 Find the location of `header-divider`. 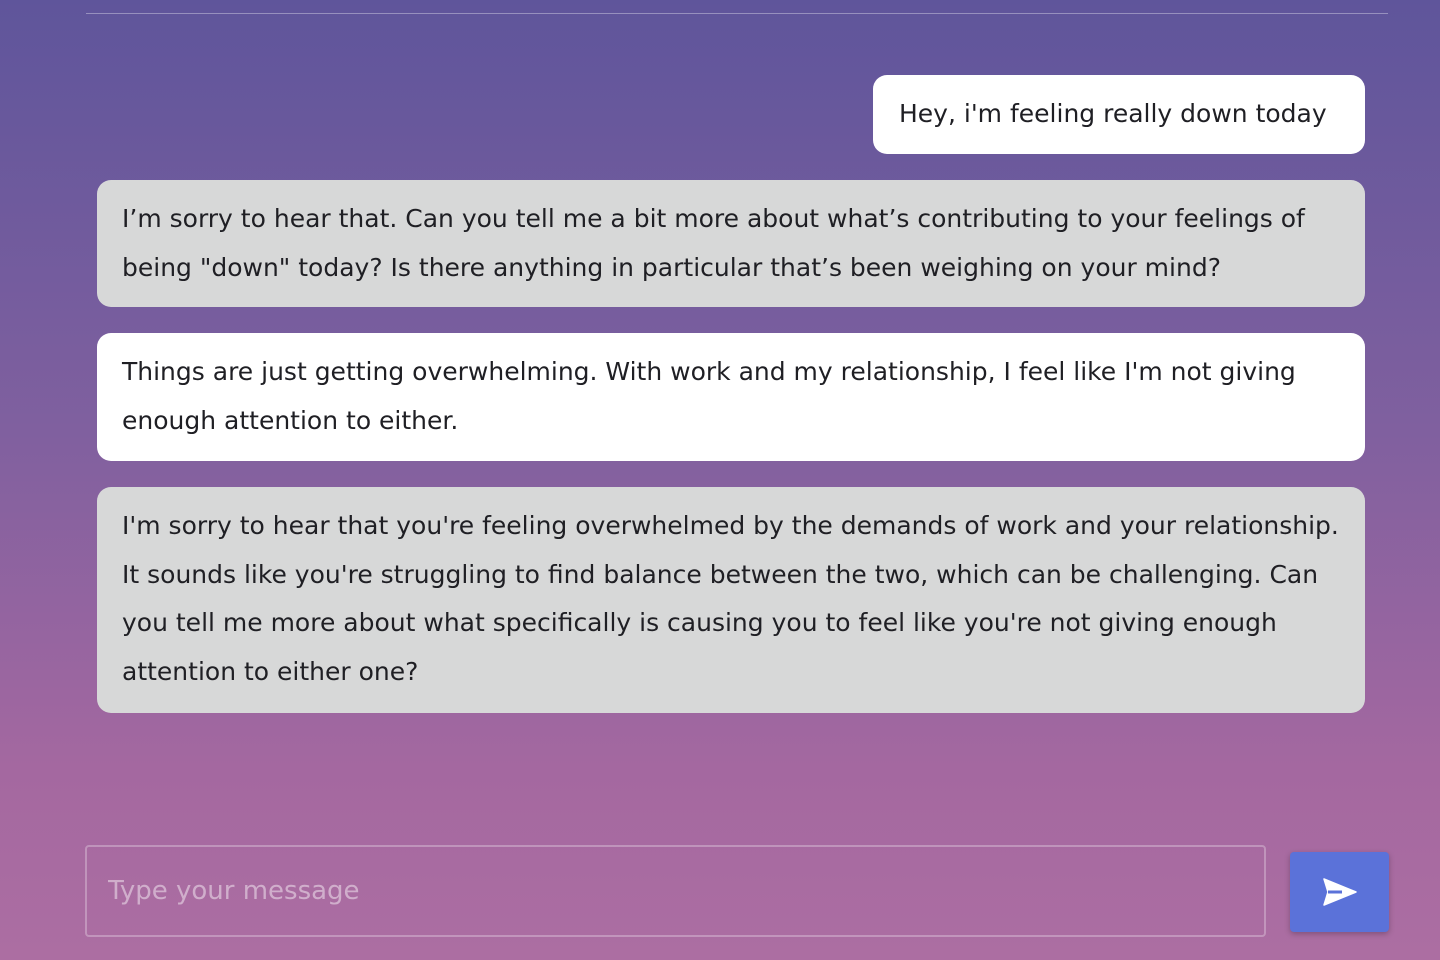

header-divider is located at coordinates (737, 13).